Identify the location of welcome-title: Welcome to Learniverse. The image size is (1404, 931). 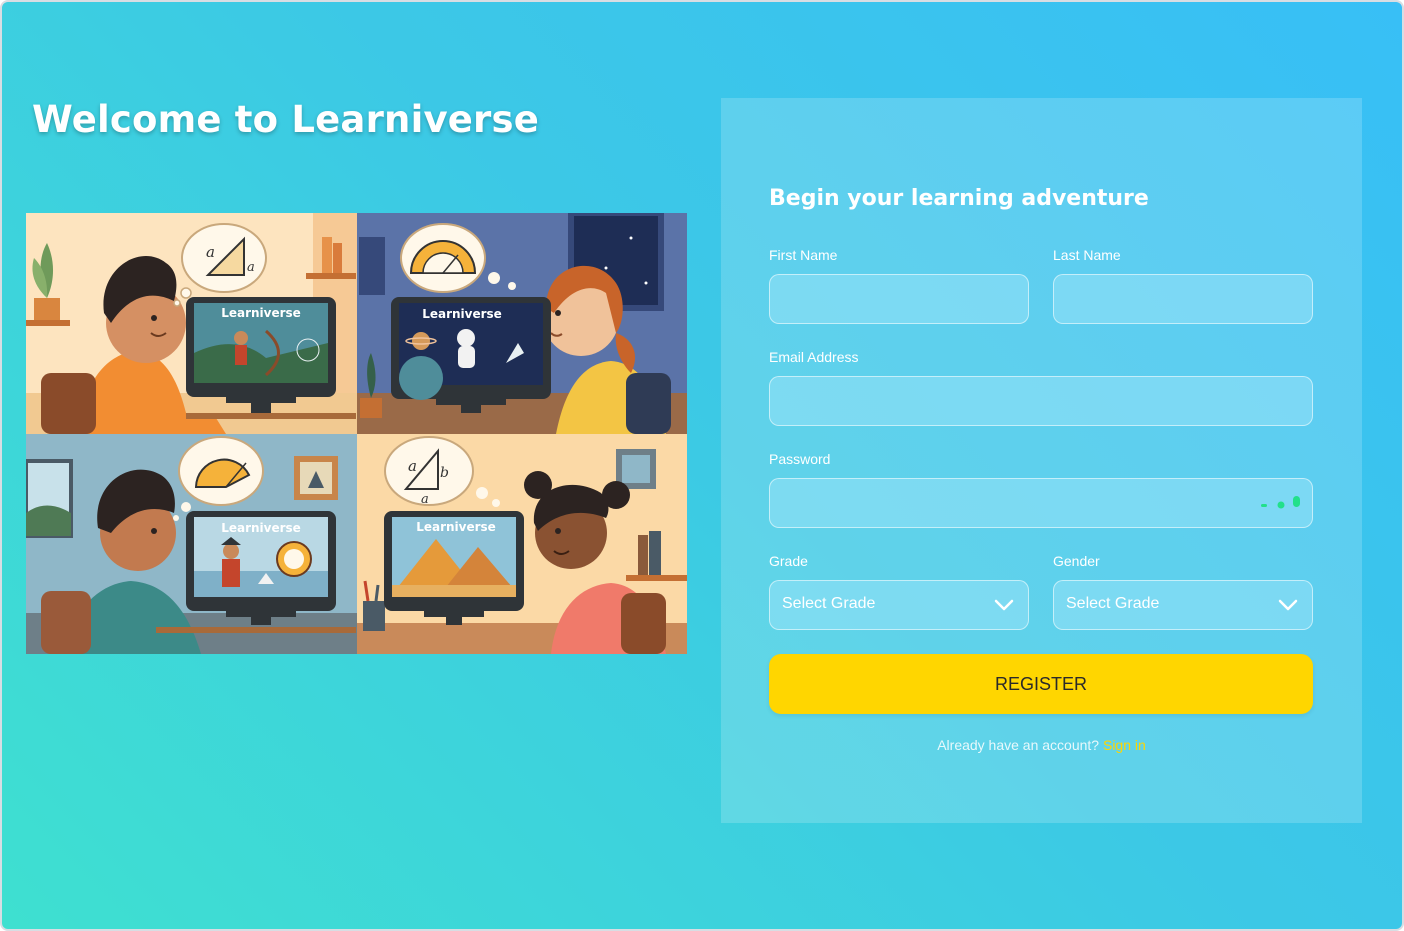
(286, 119).